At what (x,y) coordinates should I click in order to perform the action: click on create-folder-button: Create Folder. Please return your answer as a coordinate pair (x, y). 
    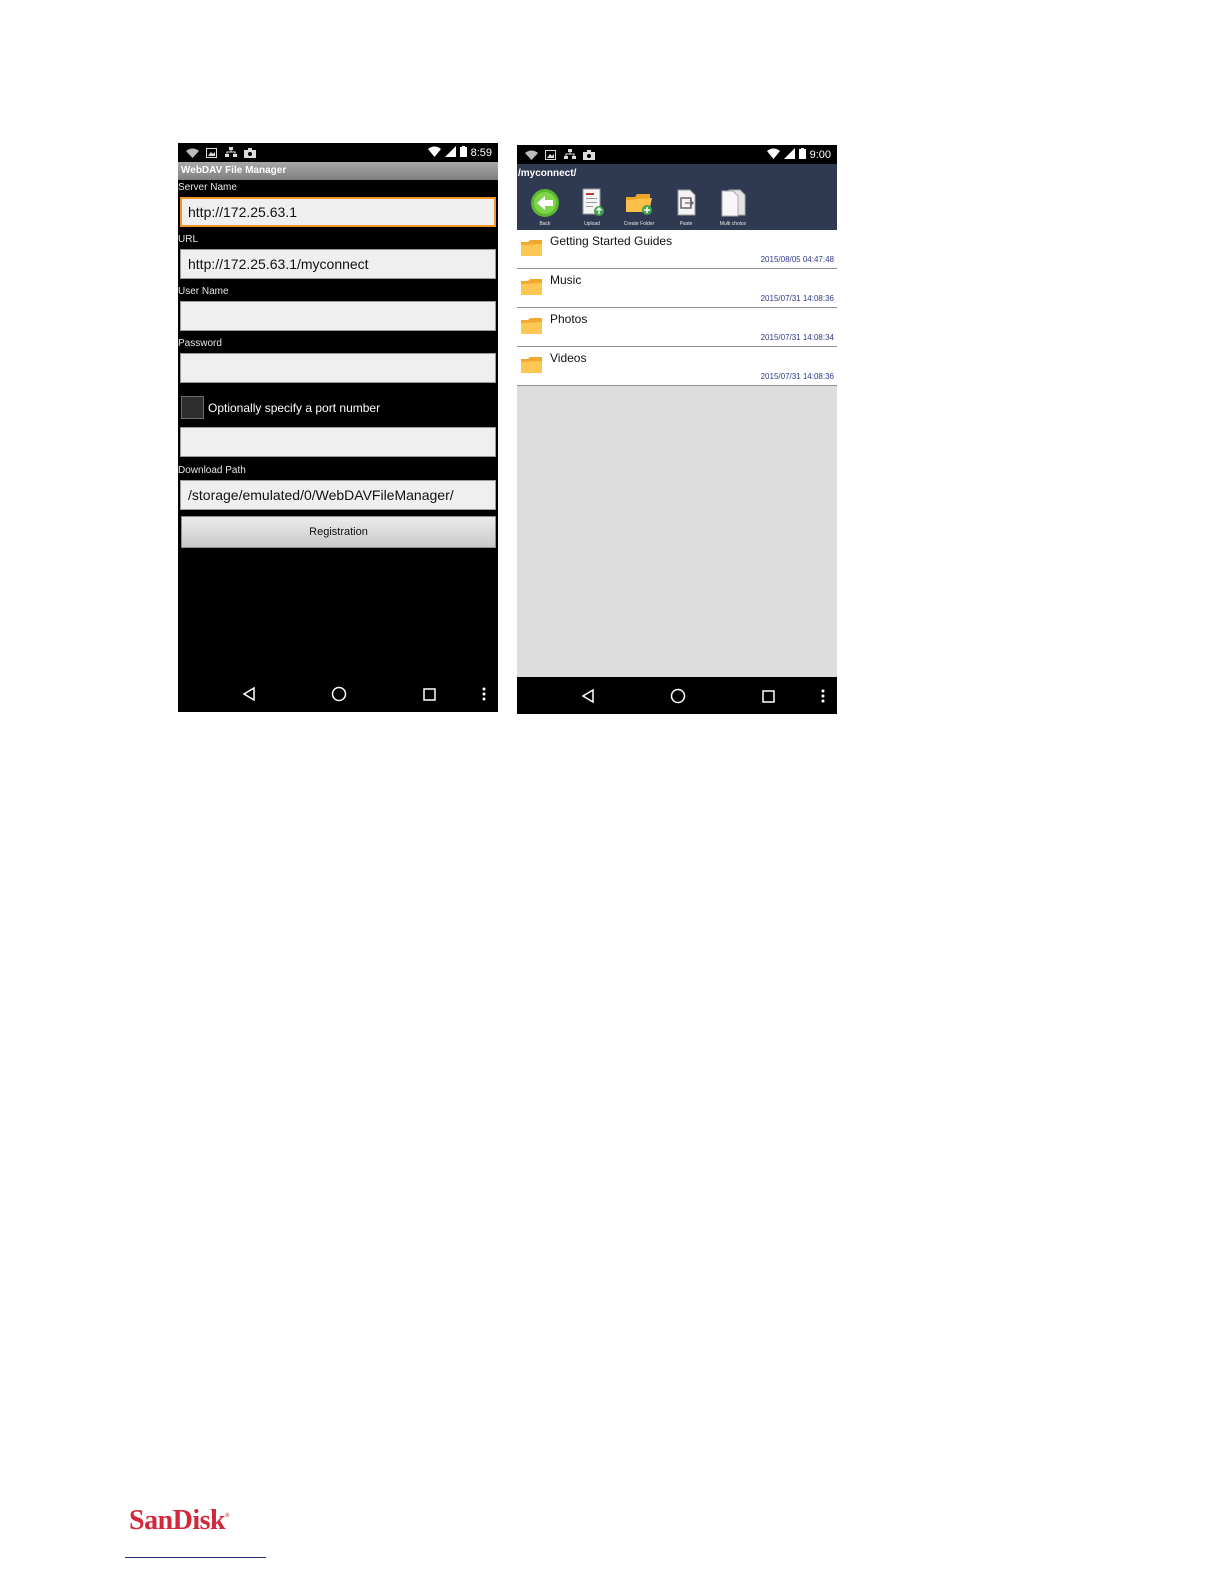
    Looking at the image, I should click on (639, 208).